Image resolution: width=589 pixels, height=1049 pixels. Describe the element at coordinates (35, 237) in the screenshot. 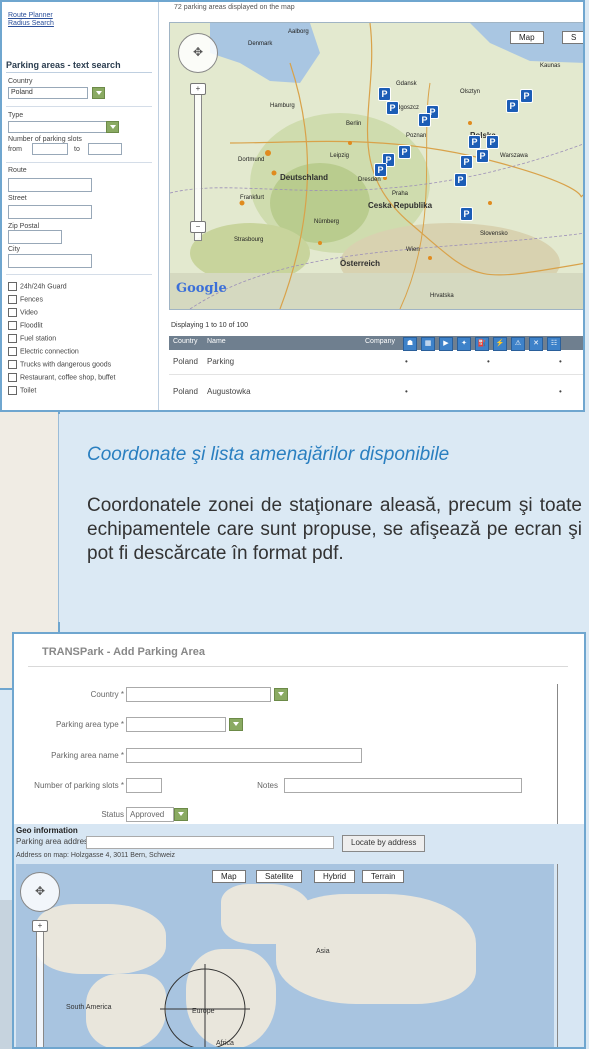

I see `zip-input` at that location.